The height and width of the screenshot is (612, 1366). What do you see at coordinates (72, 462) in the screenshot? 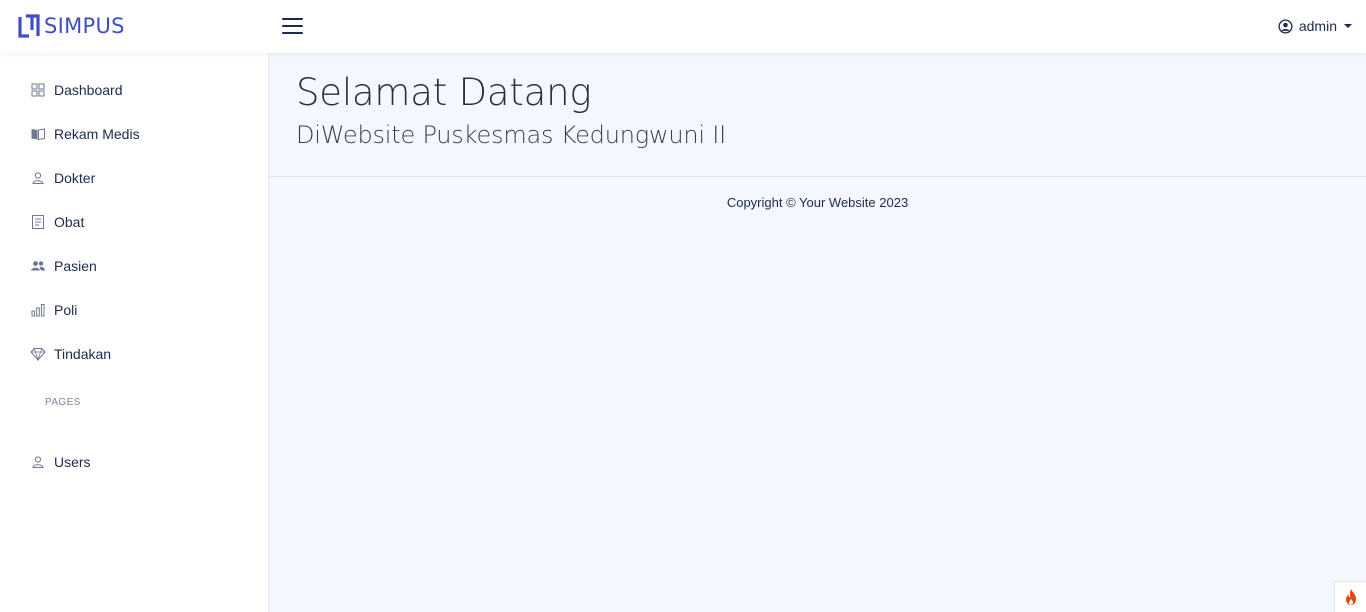
I see `sidebar-item-label: Users` at bounding box center [72, 462].